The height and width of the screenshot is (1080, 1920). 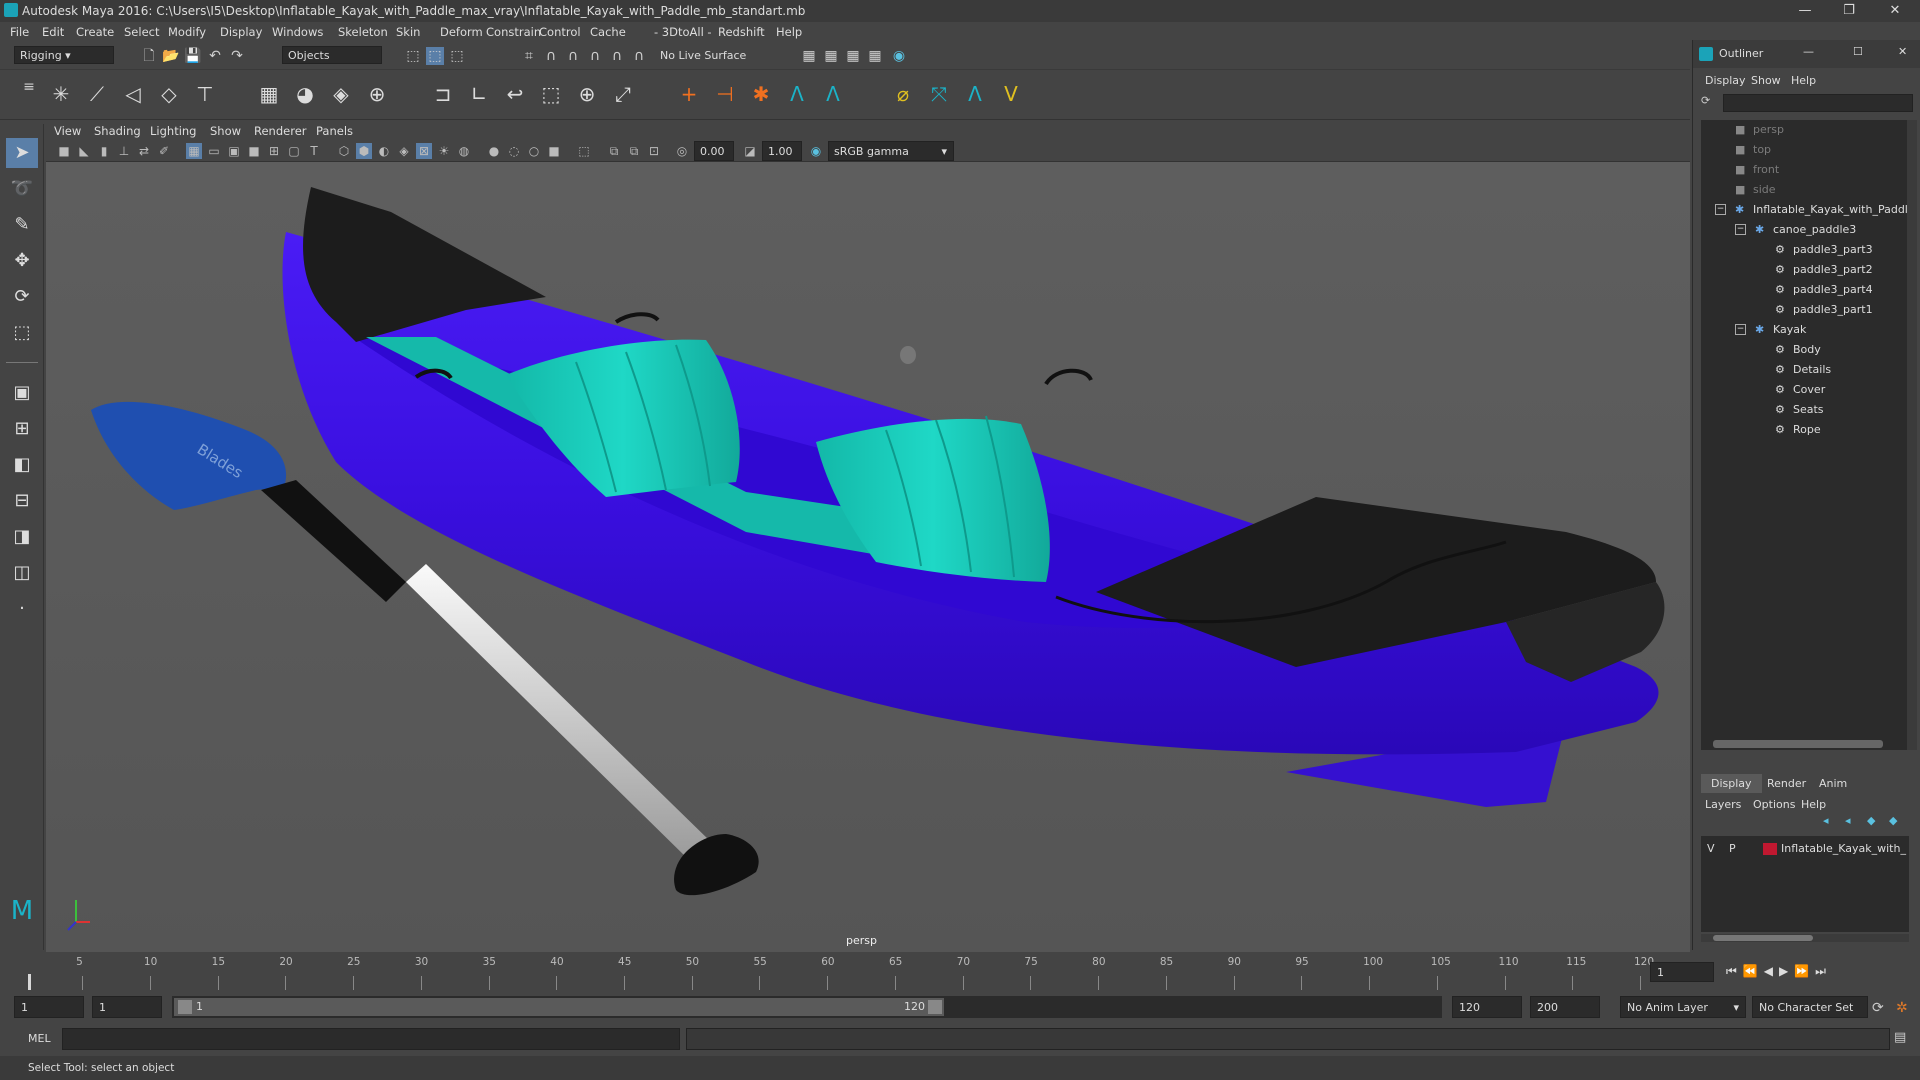 What do you see at coordinates (584, 151) in the screenshot?
I see `isolate-select-icon: ⬚` at bounding box center [584, 151].